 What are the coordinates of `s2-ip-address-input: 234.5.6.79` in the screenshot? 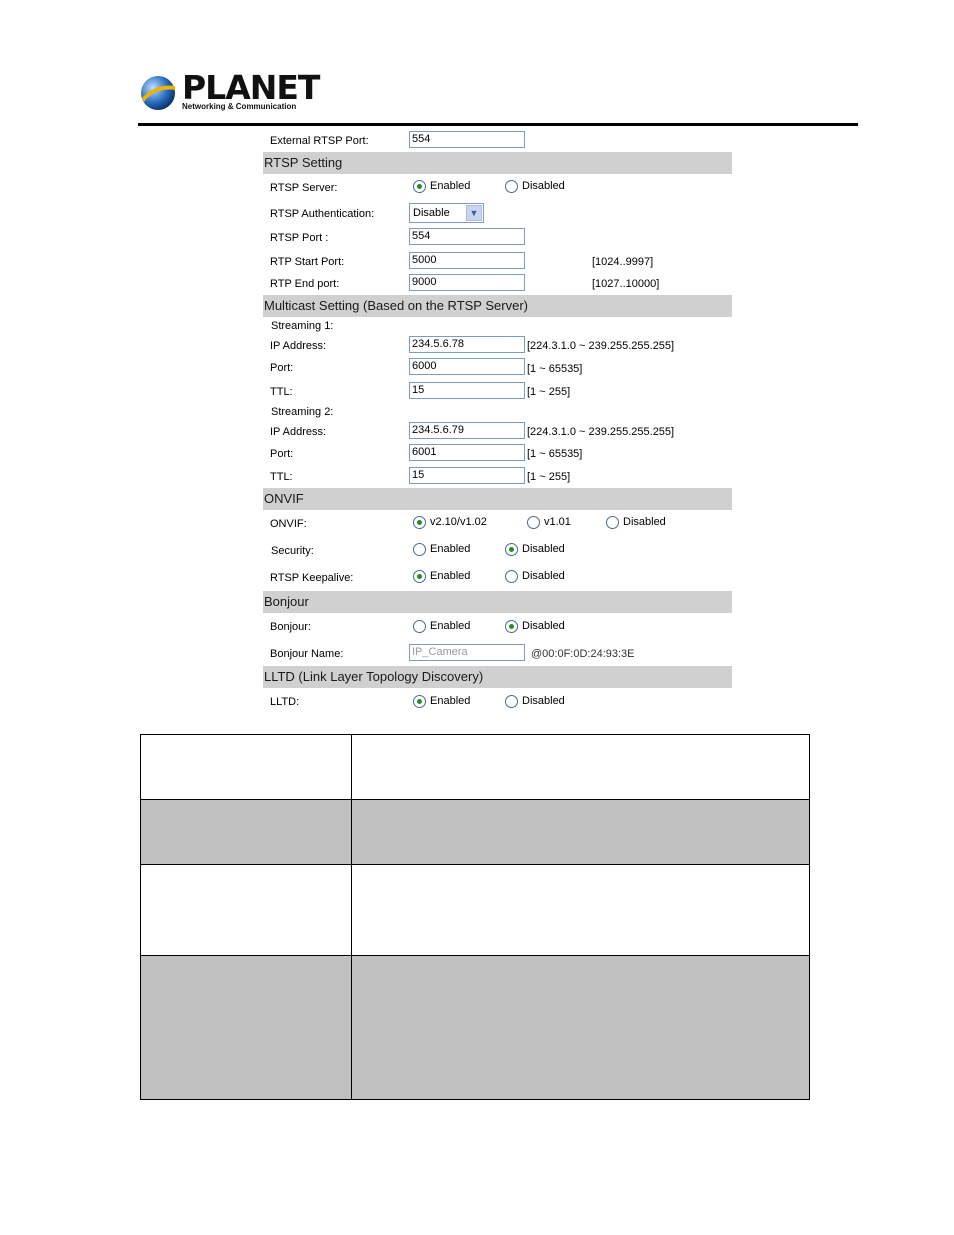 It's located at (467, 430).